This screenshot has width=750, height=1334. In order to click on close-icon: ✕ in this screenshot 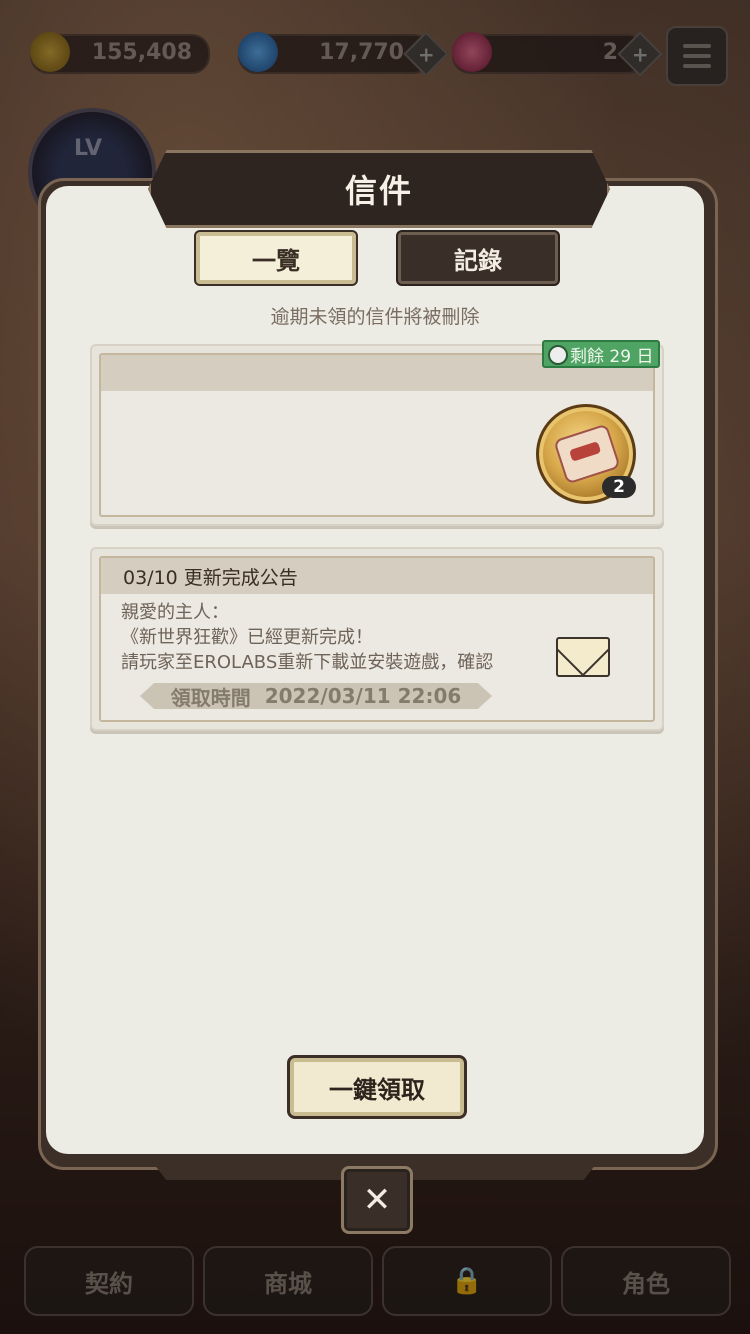, I will do `click(377, 1200)`.